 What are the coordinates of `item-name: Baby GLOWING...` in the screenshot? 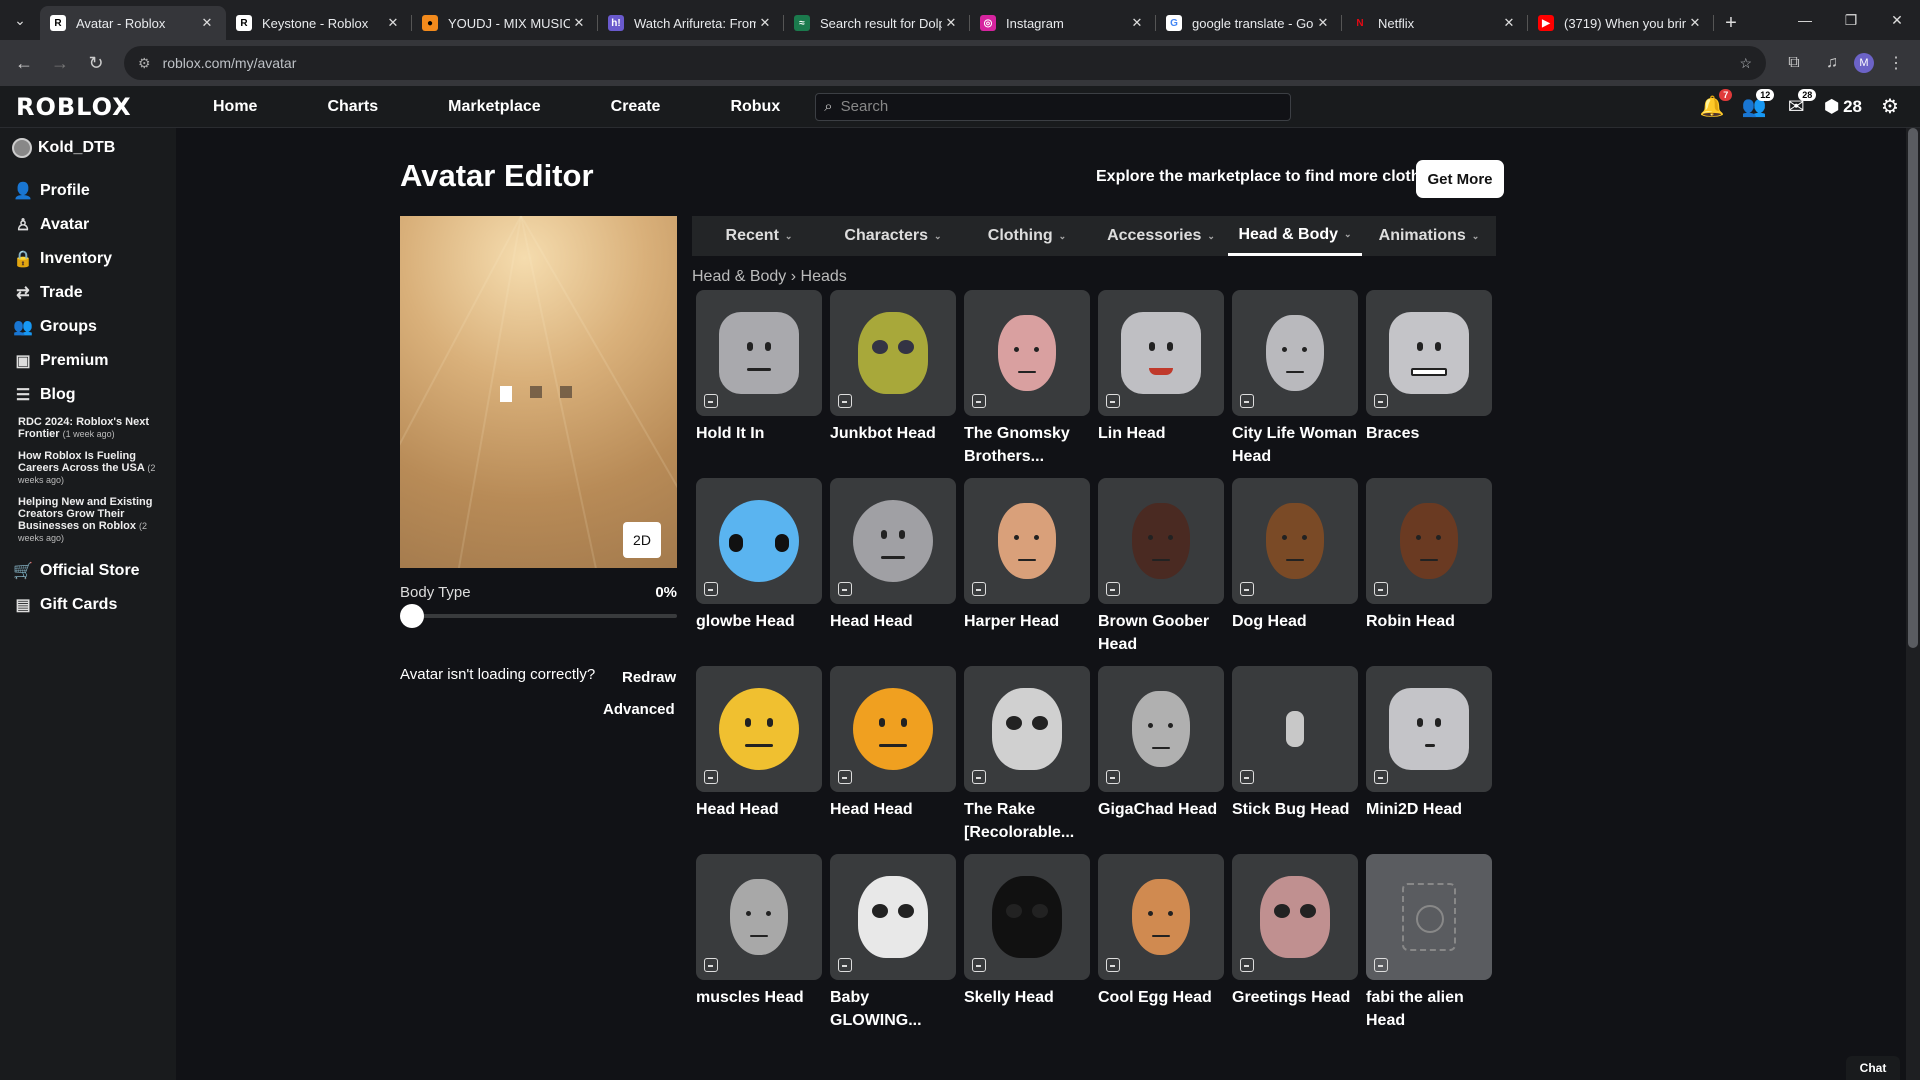 It's located at (893, 1009).